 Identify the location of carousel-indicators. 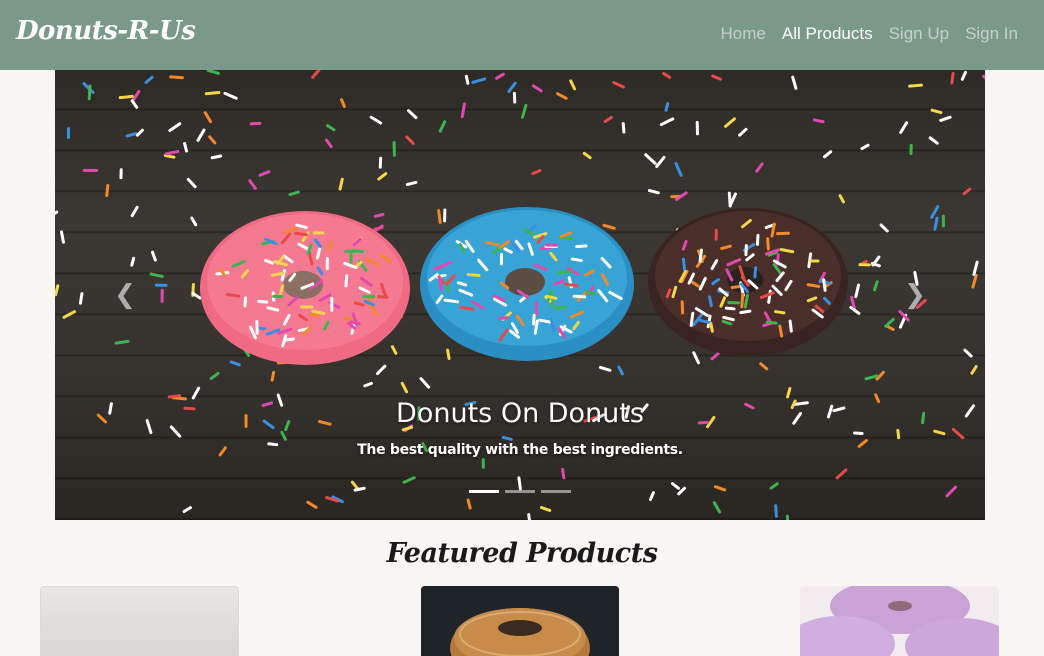
(520, 491).